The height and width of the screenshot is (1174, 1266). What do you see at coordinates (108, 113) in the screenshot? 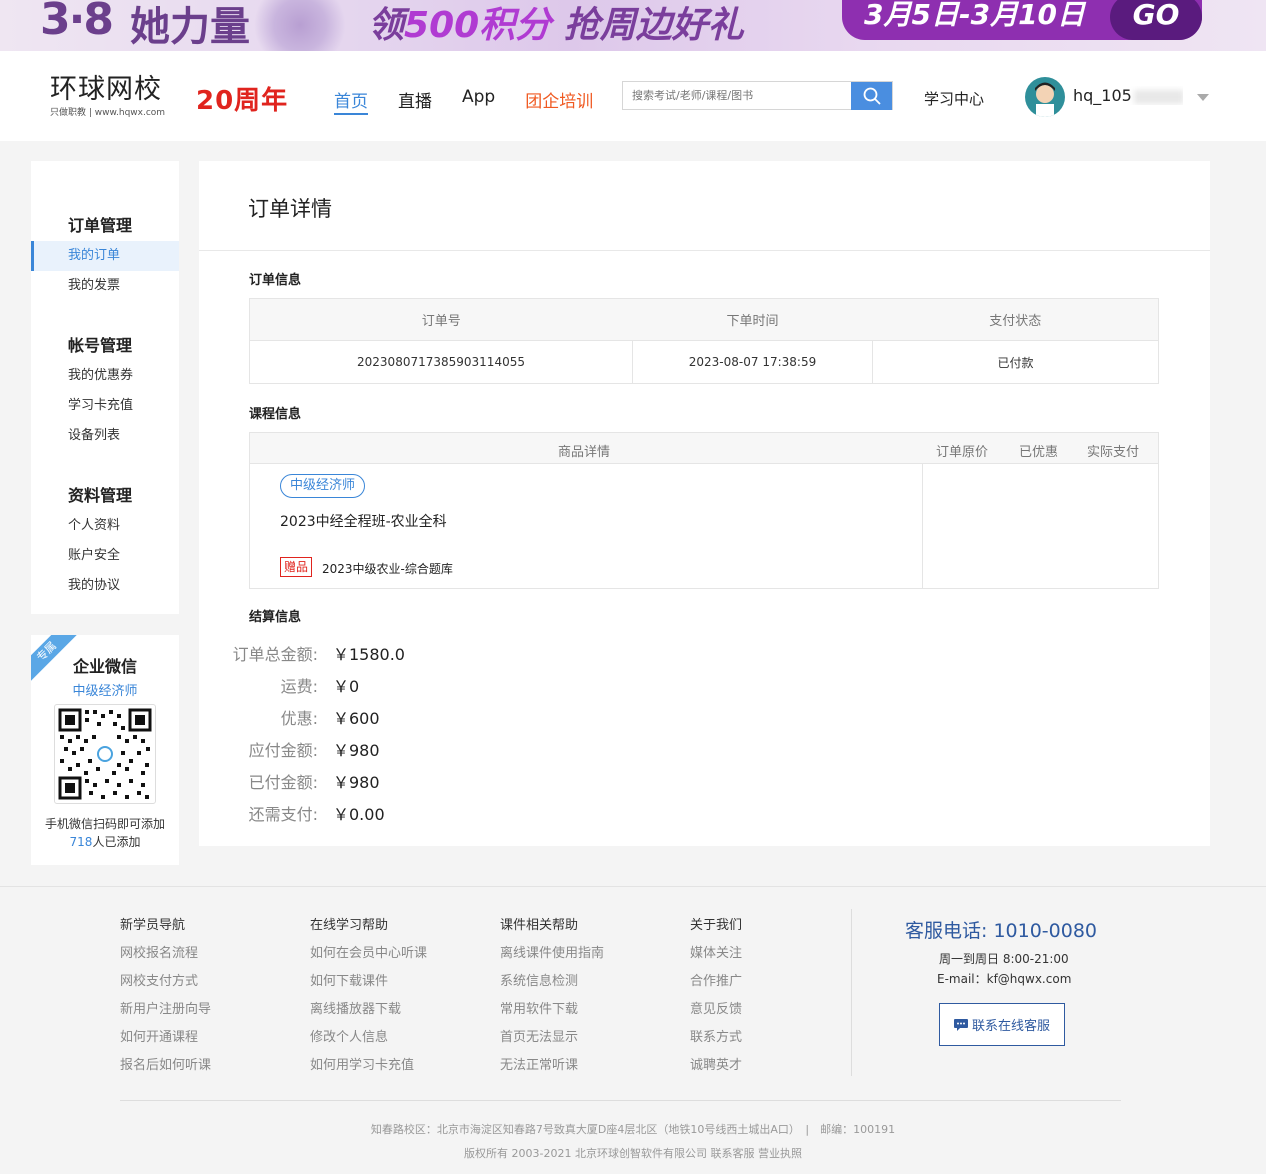
I see `logo-subtitle: 只做职教 | www.hqwx.com` at bounding box center [108, 113].